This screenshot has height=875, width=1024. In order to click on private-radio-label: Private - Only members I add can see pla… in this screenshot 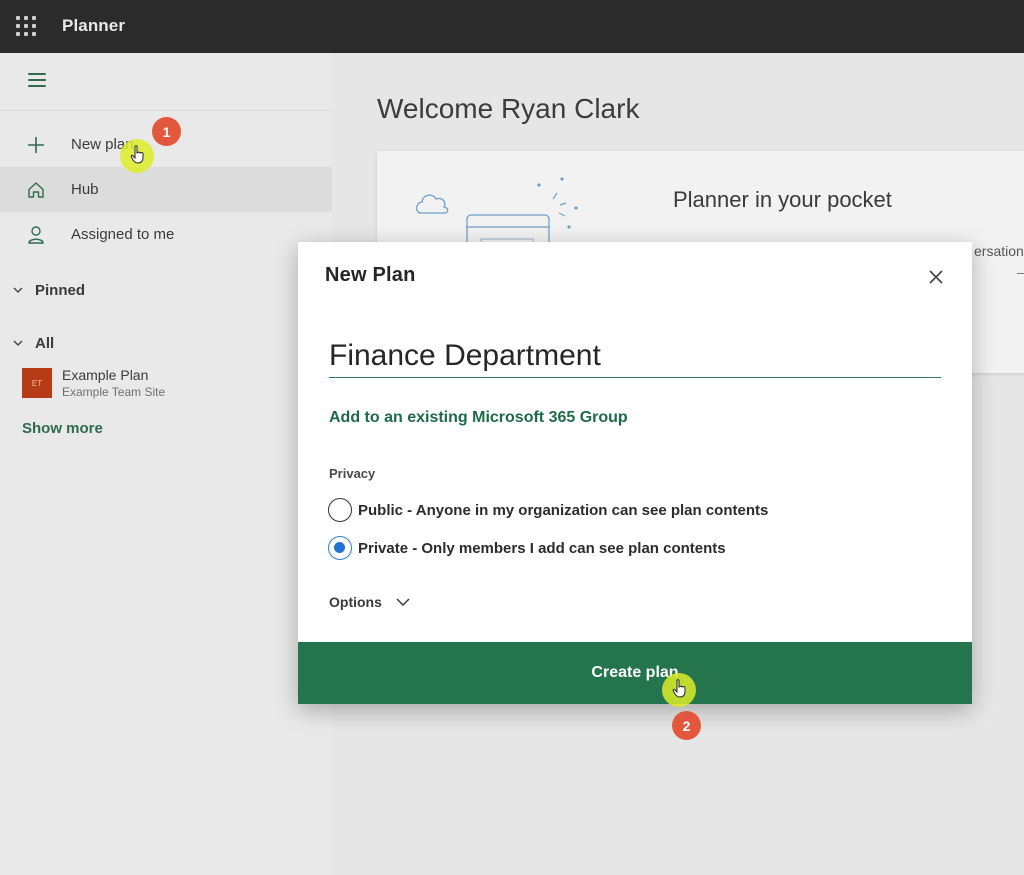, I will do `click(542, 548)`.